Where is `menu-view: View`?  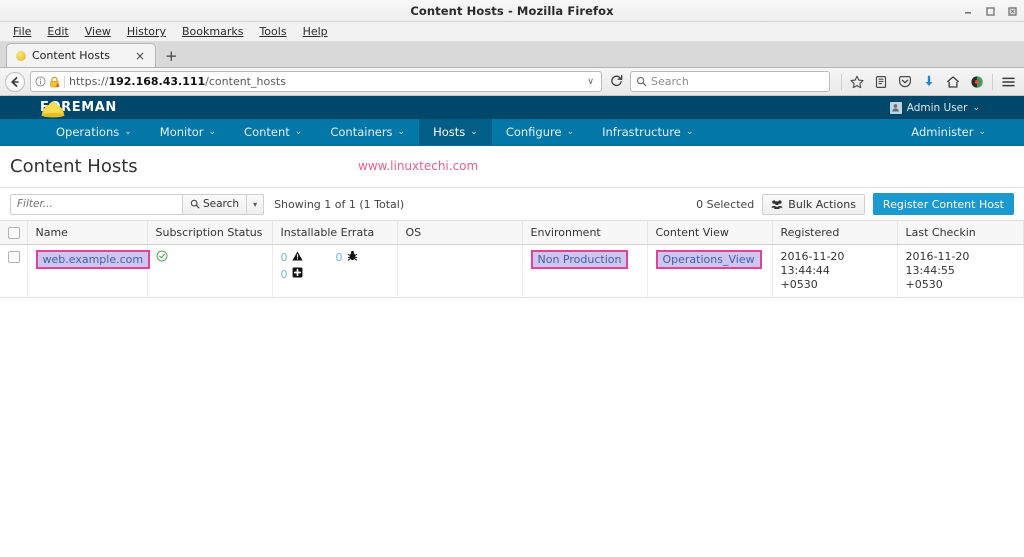
menu-view: View is located at coordinates (98, 31).